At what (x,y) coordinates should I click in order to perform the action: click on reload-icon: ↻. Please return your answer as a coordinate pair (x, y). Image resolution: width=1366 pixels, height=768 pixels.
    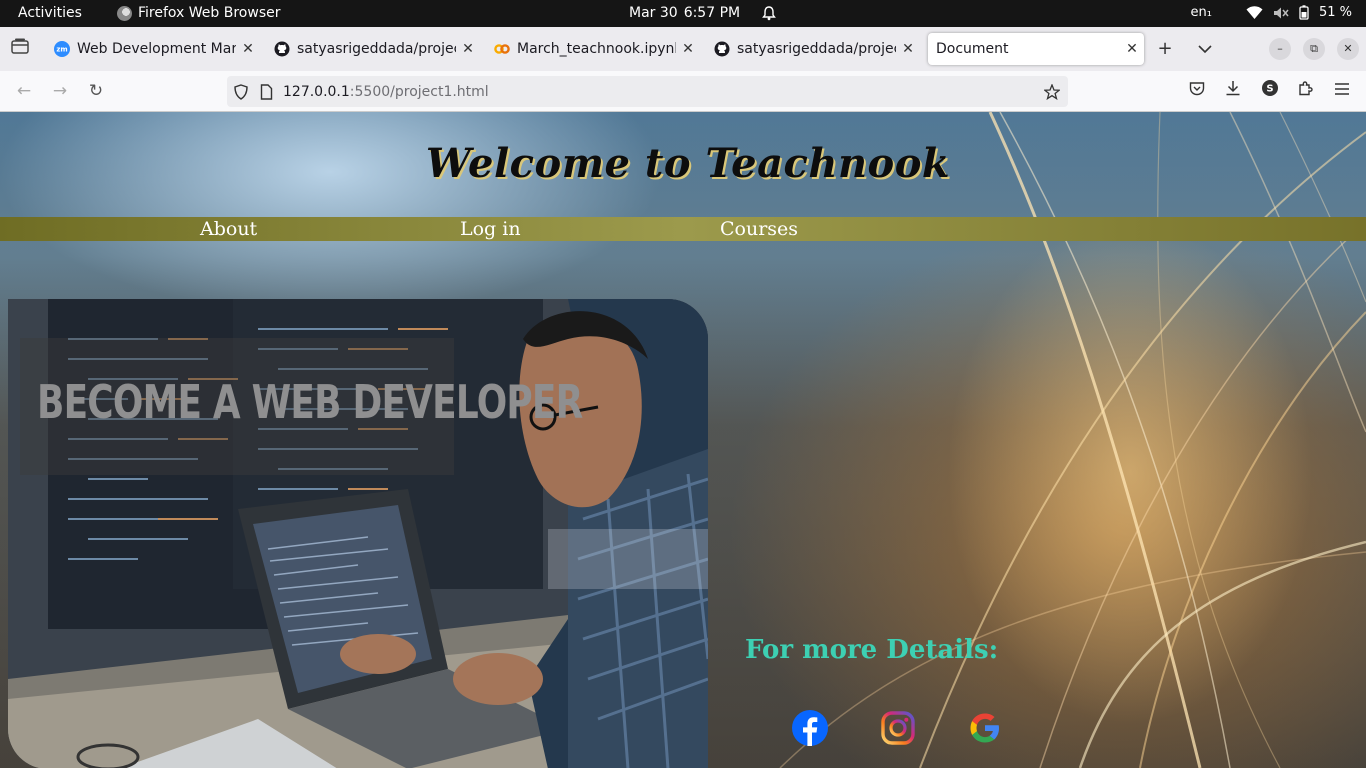
    Looking at the image, I should click on (96, 91).